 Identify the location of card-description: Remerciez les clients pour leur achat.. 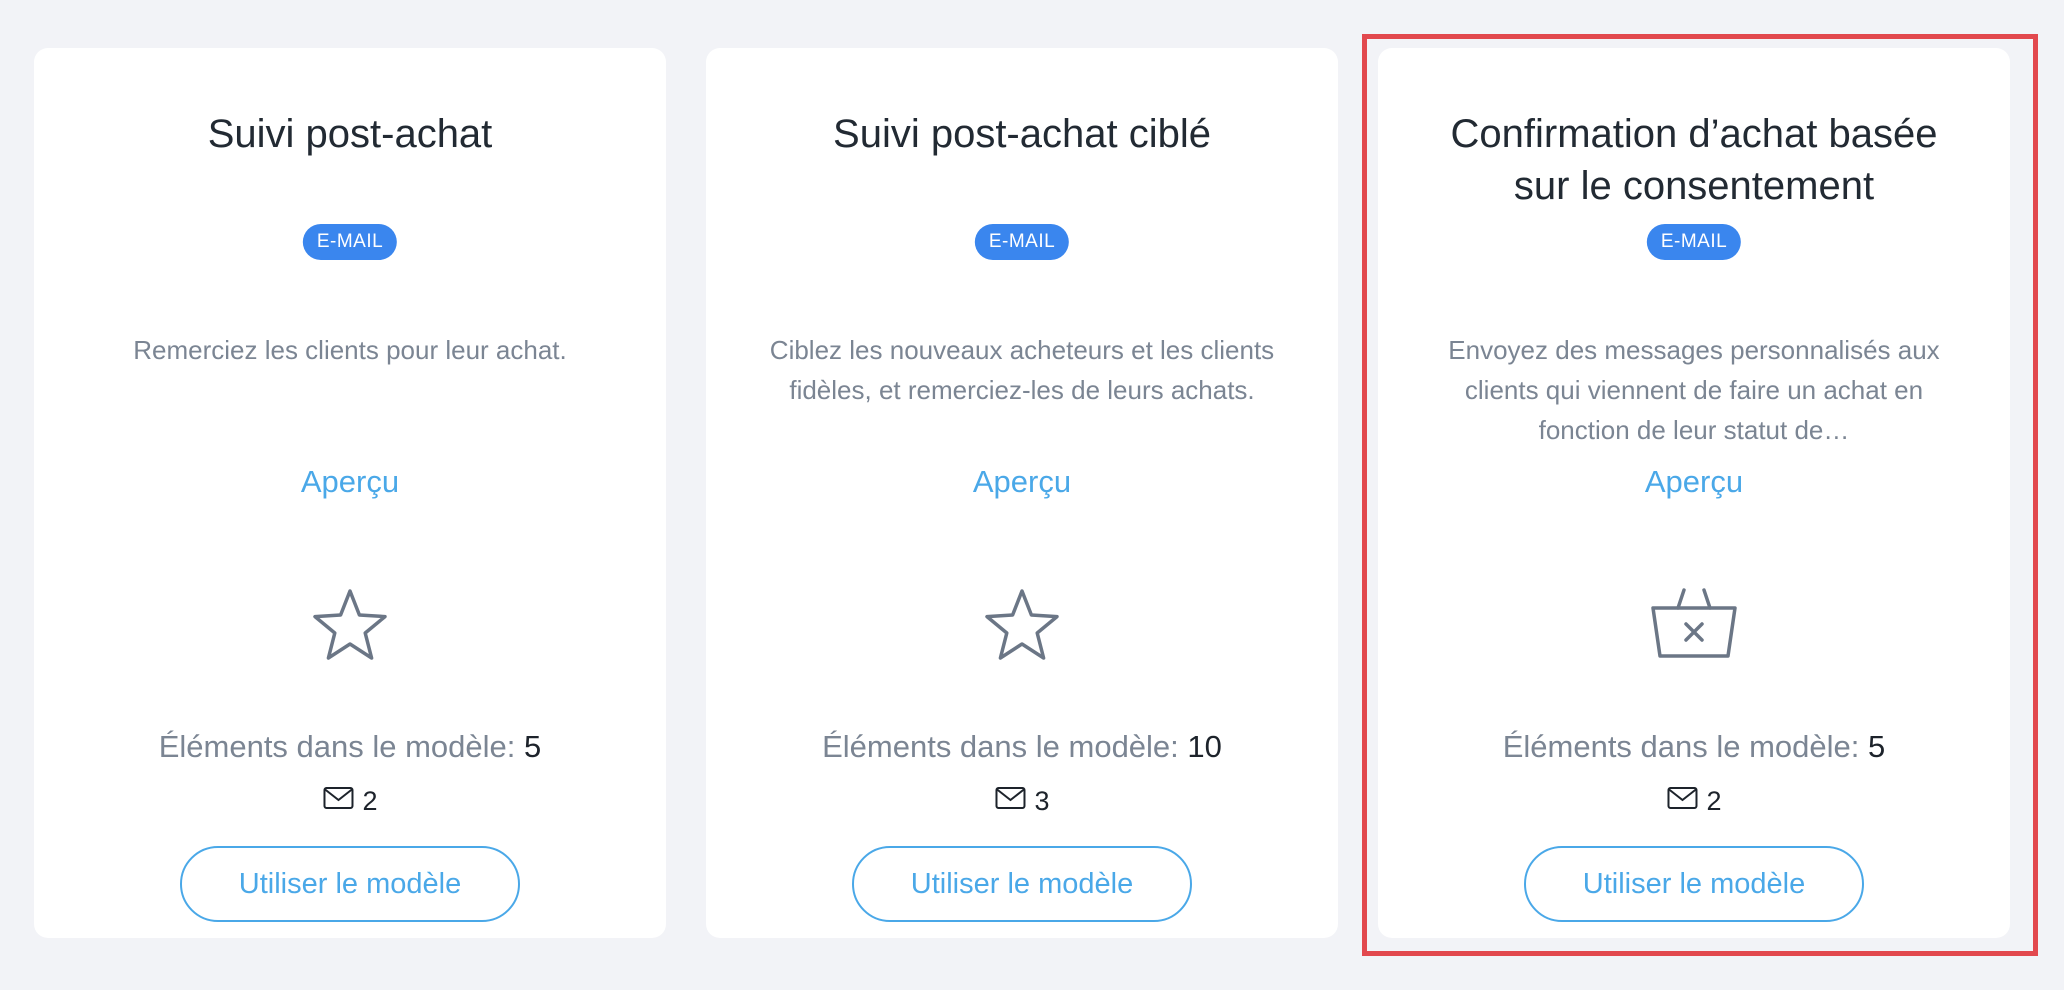
(350, 350).